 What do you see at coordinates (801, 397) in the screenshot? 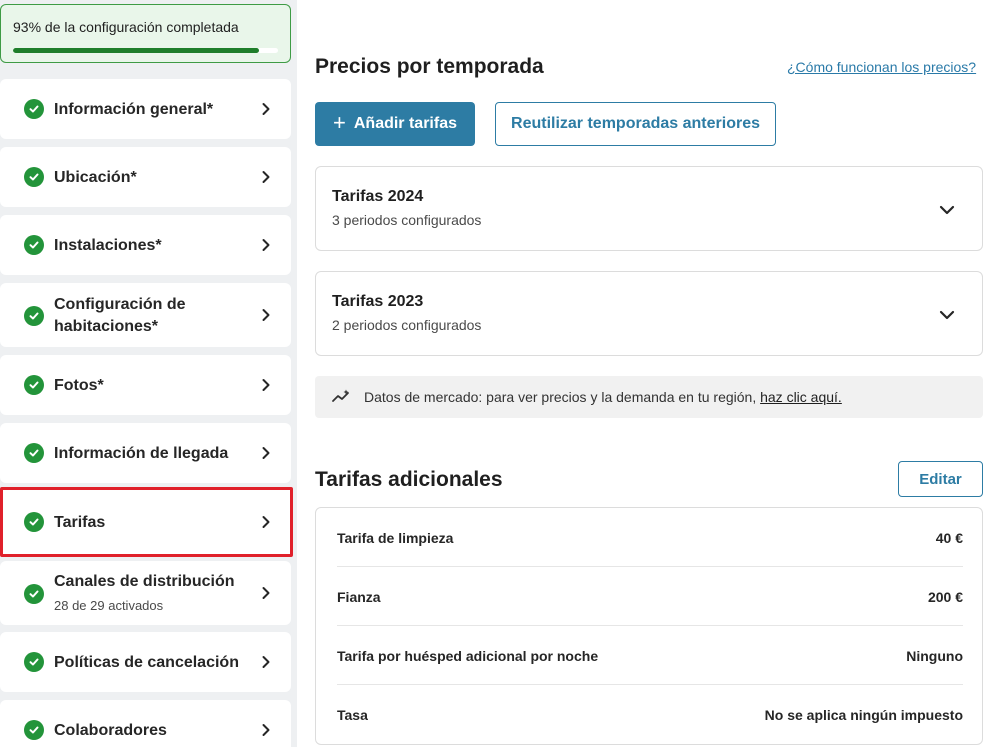
I see `market-data-link: haz clic aquí.` at bounding box center [801, 397].